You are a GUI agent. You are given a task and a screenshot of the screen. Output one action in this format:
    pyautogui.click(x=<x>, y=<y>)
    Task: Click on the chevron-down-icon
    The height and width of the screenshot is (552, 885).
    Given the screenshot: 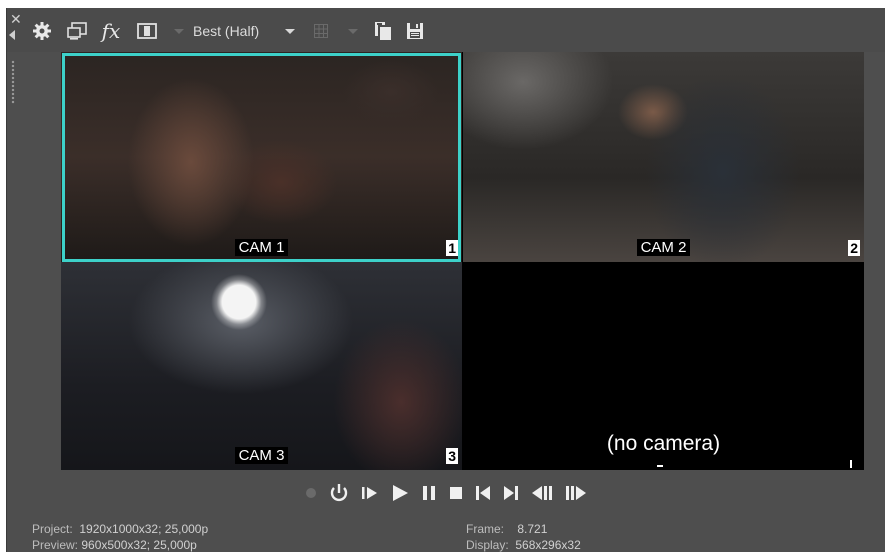 What is the action you would take?
    pyautogui.click(x=290, y=31)
    